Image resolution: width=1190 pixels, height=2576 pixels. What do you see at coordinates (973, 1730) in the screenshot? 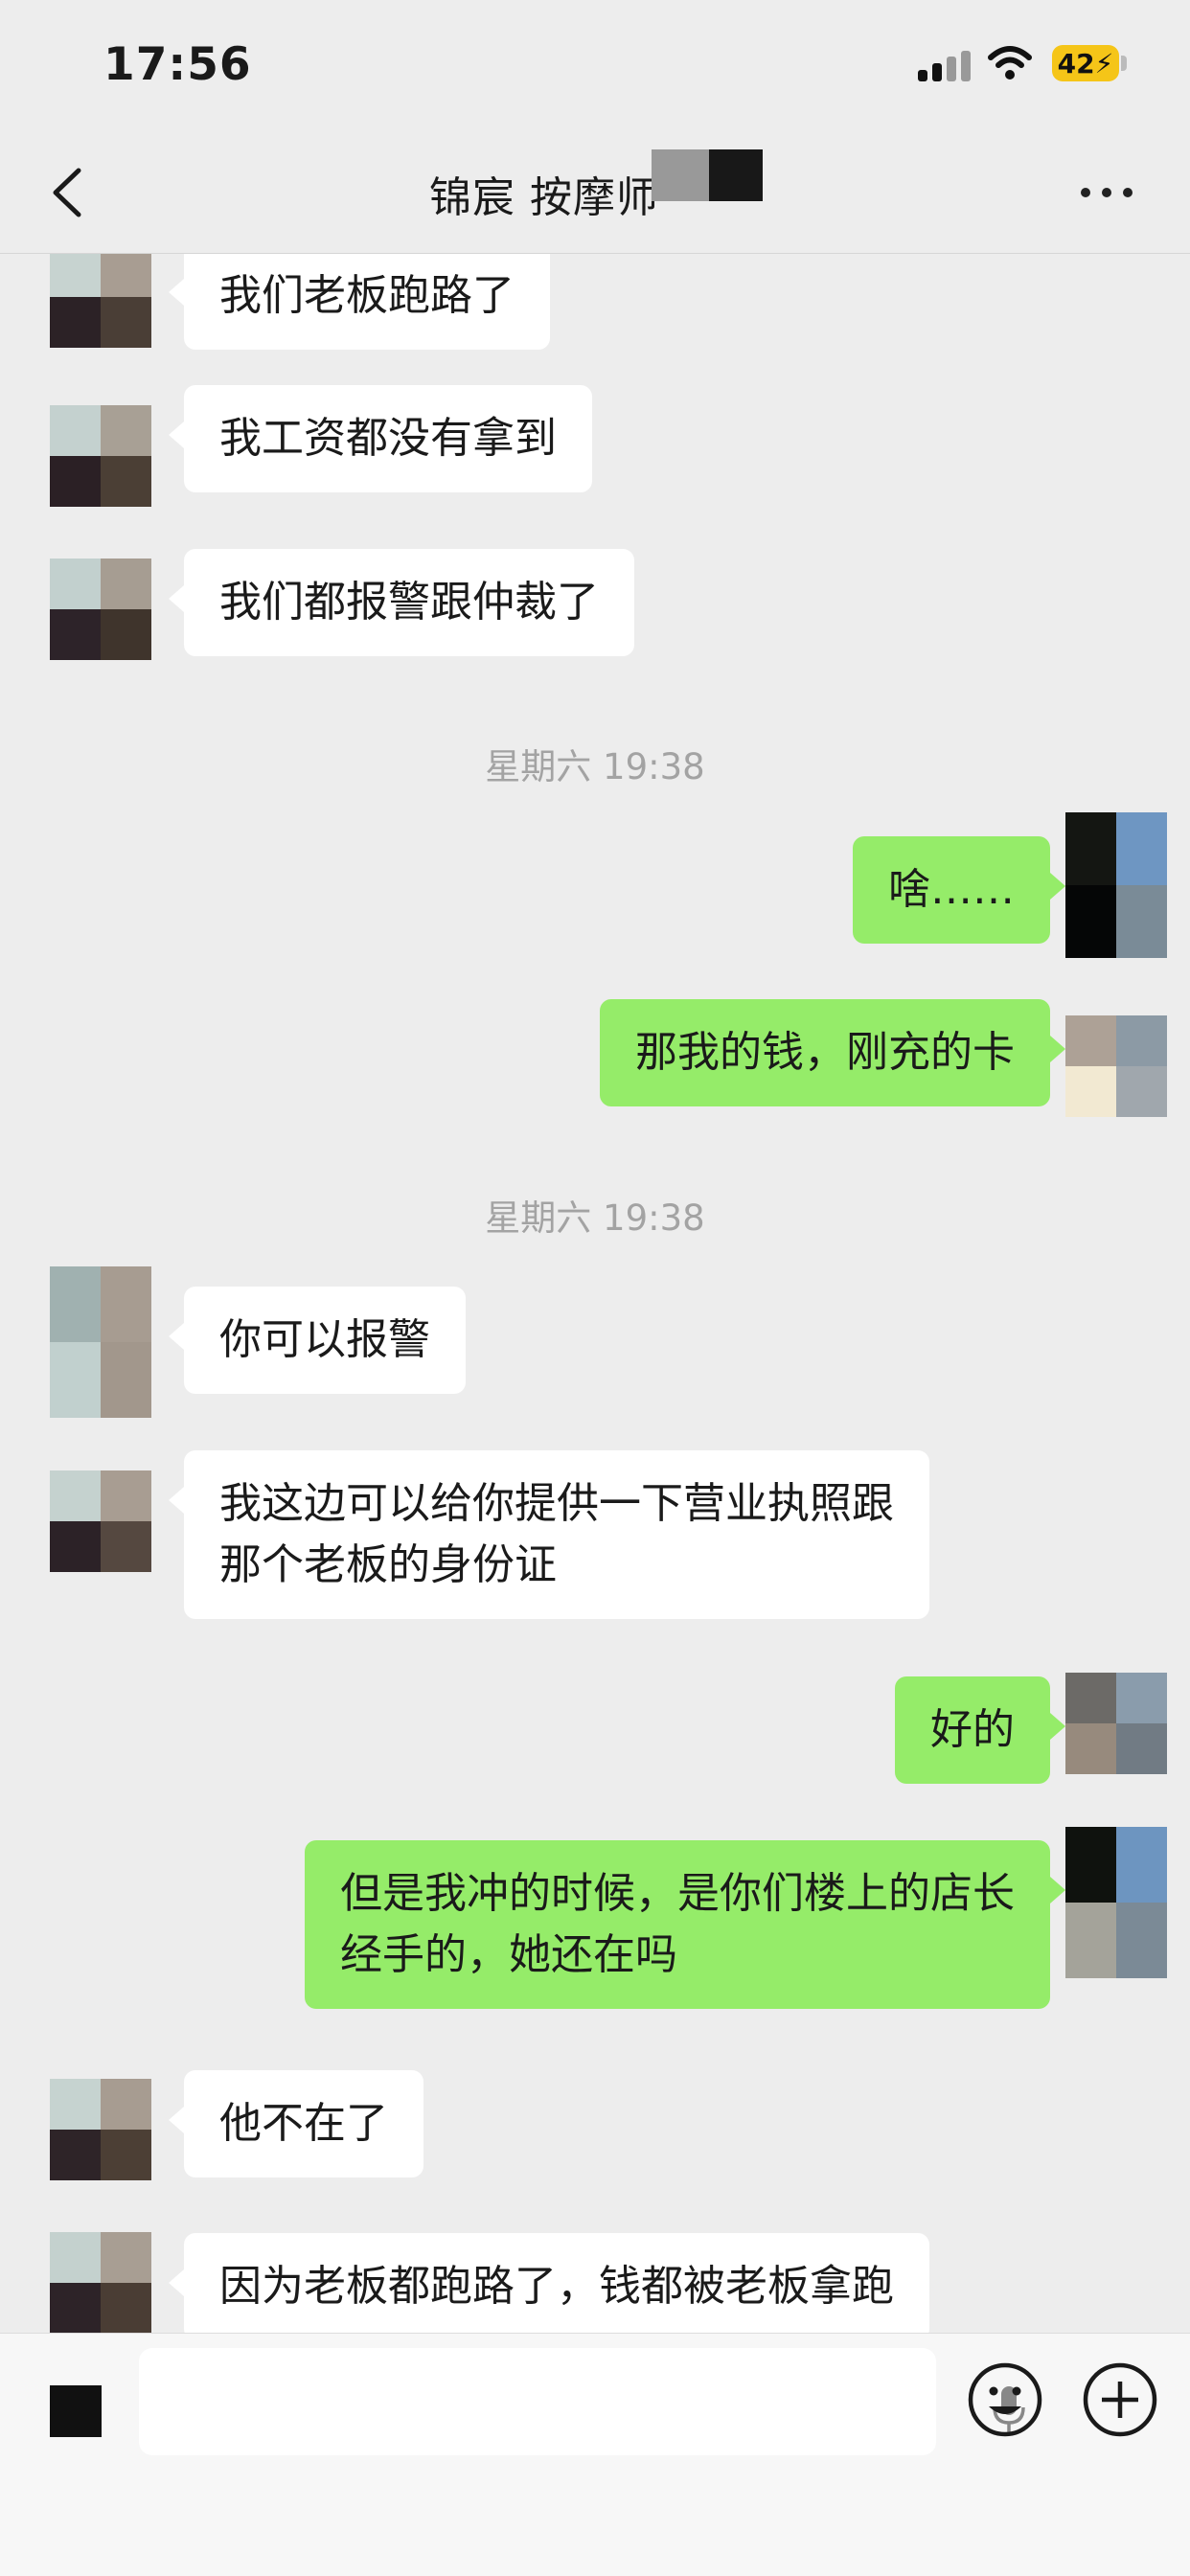
I see `message-text: 好的` at bounding box center [973, 1730].